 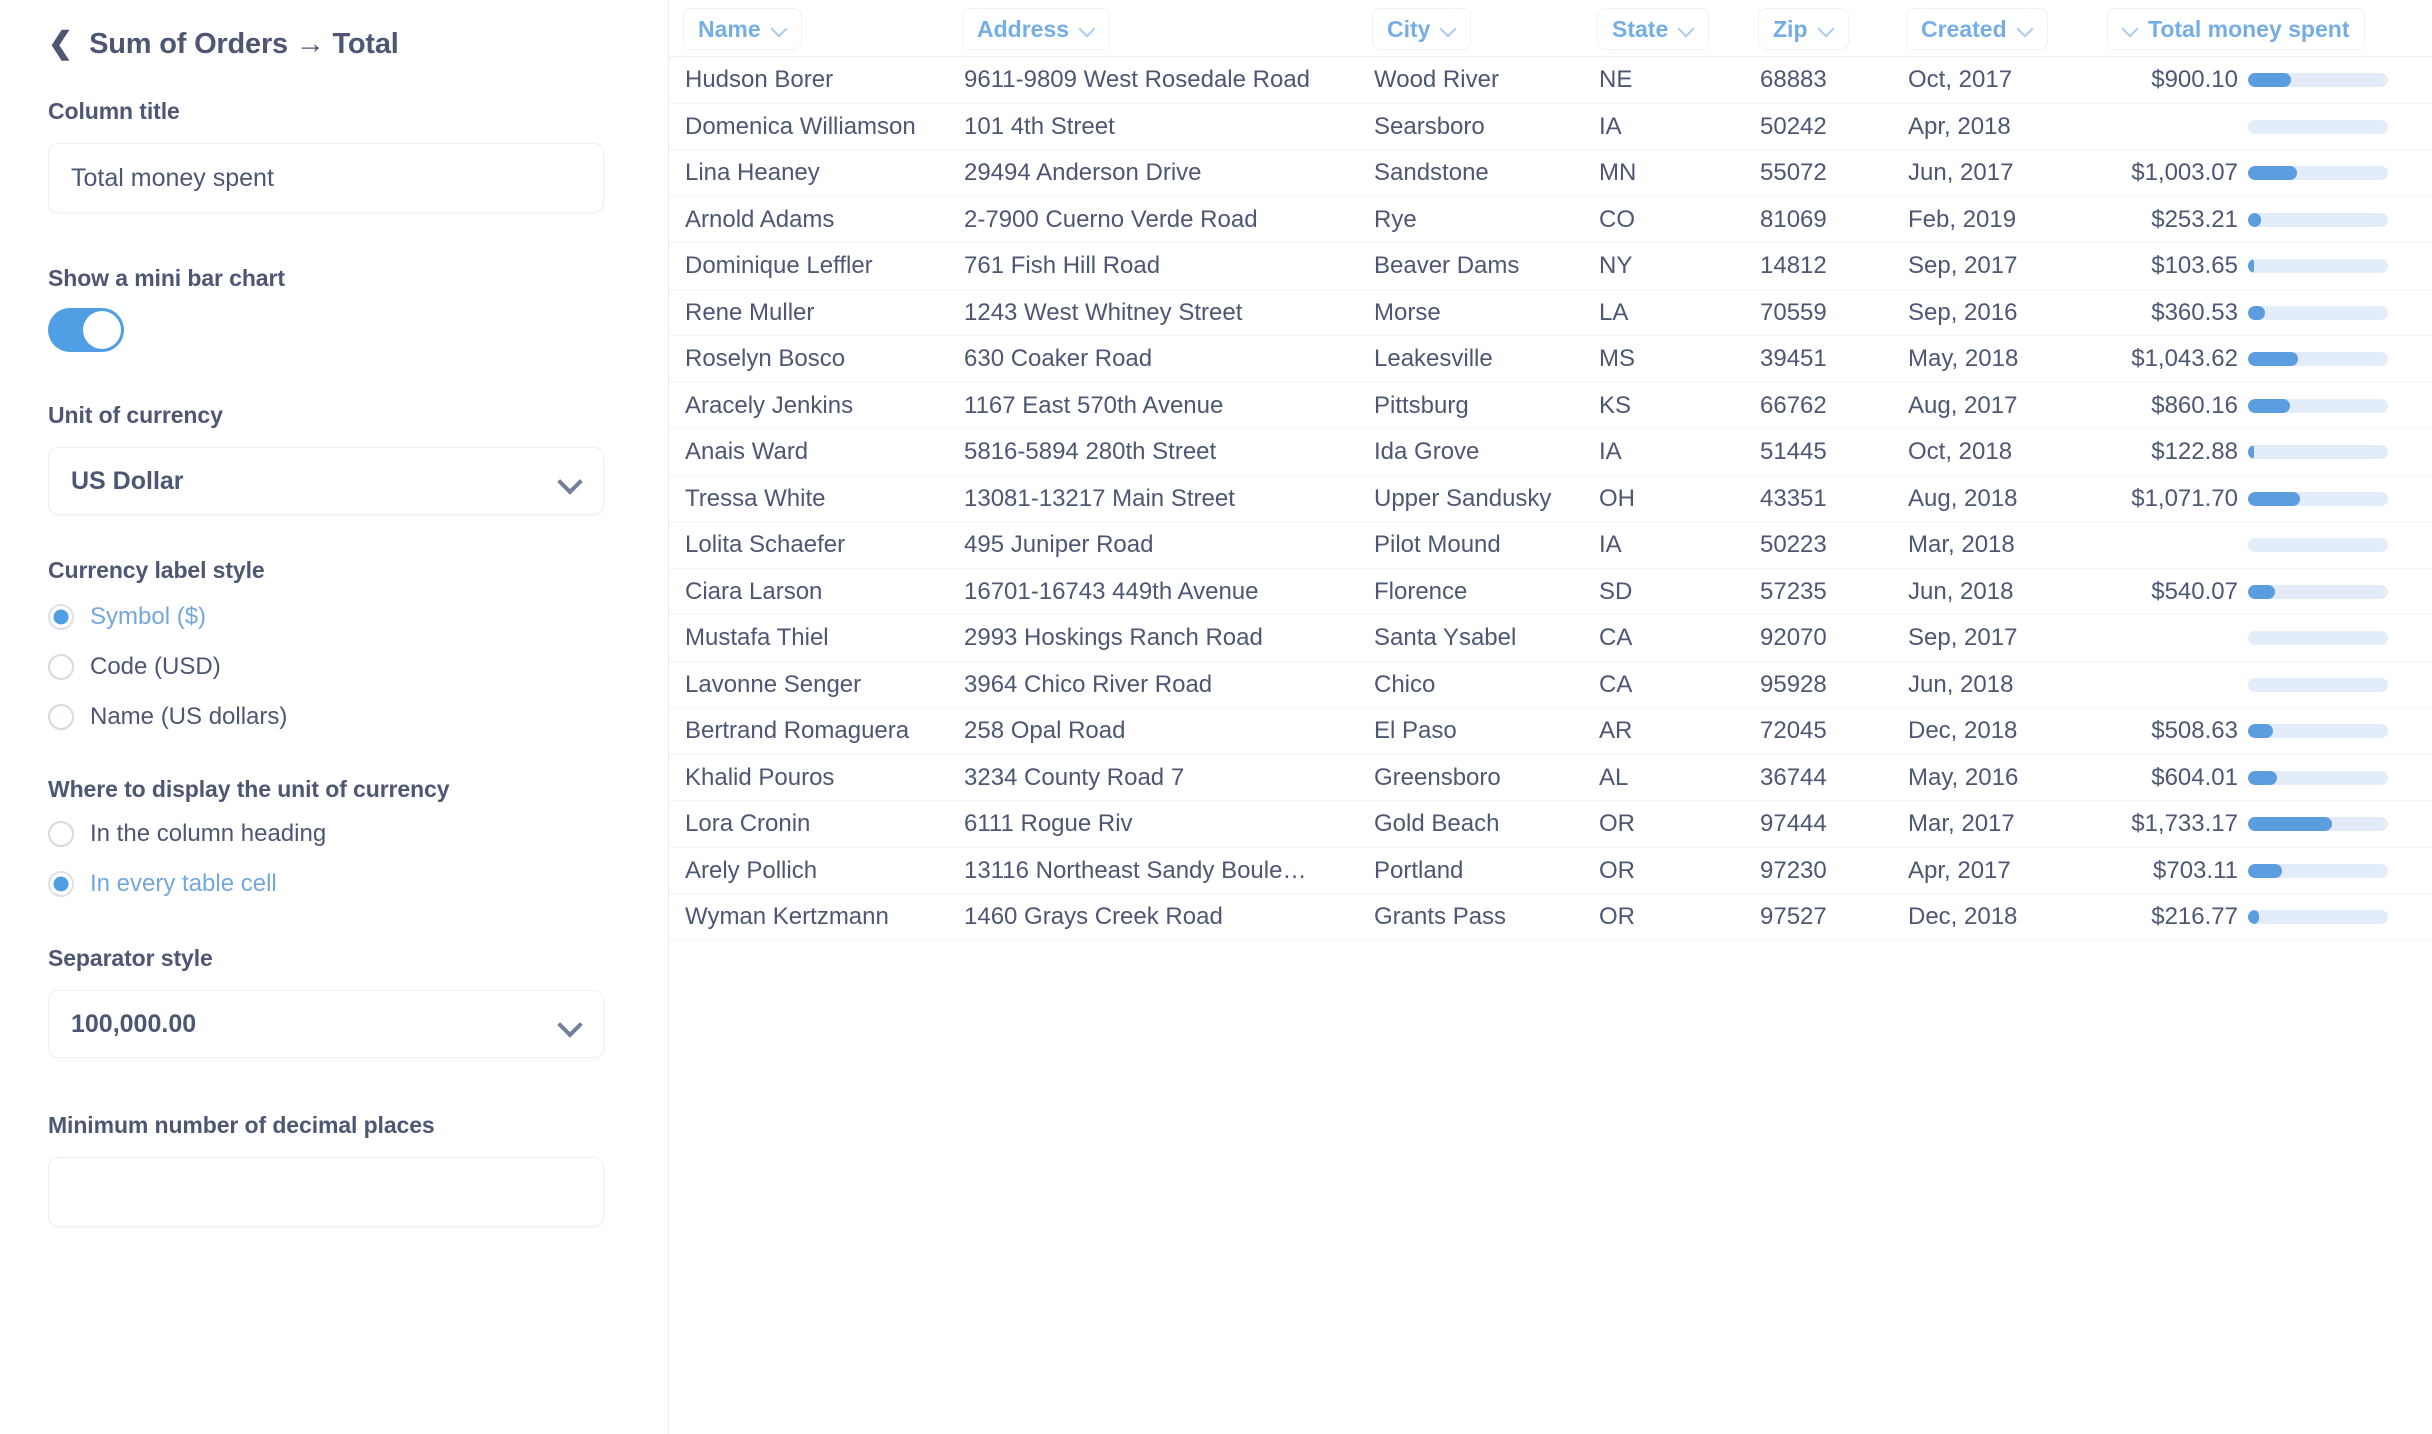 I want to click on cell-address: 630 Coaker Road, so click(x=1058, y=359).